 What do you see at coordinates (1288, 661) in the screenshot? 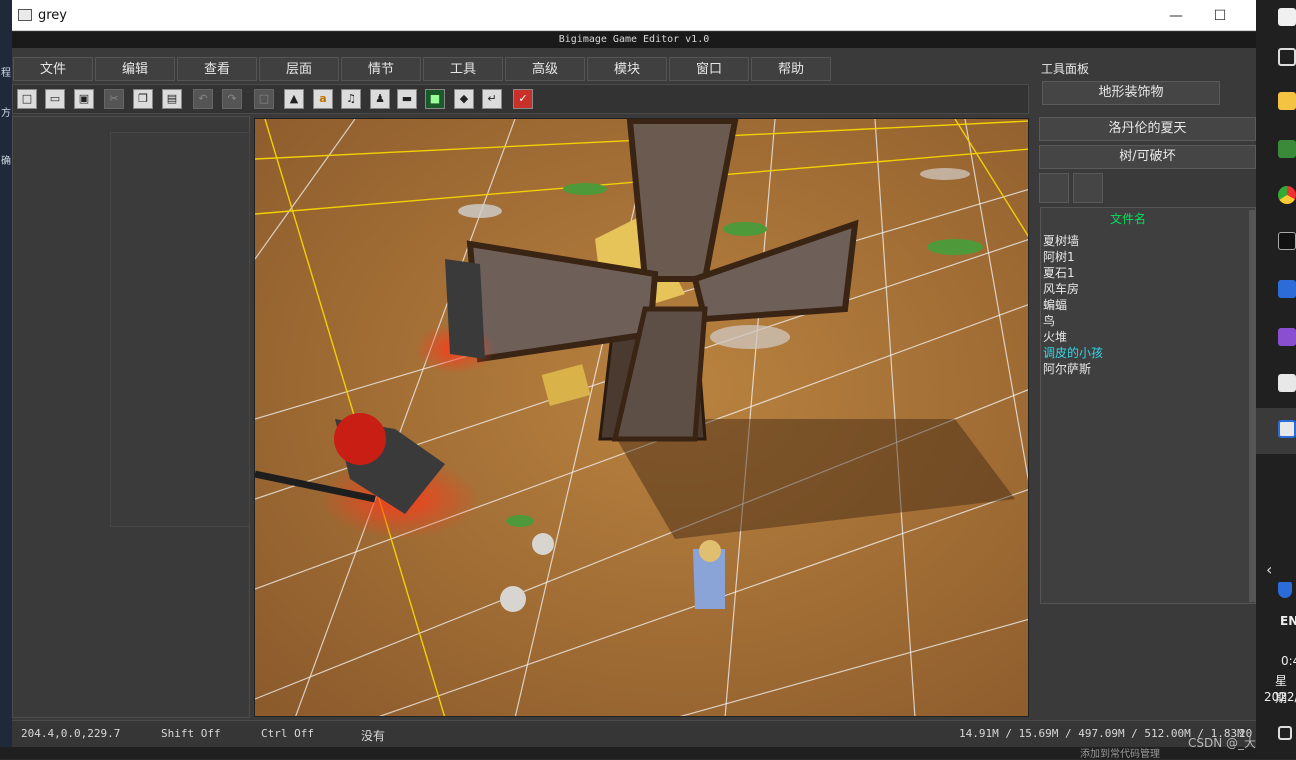
I see `clock-time: 0:4` at bounding box center [1288, 661].